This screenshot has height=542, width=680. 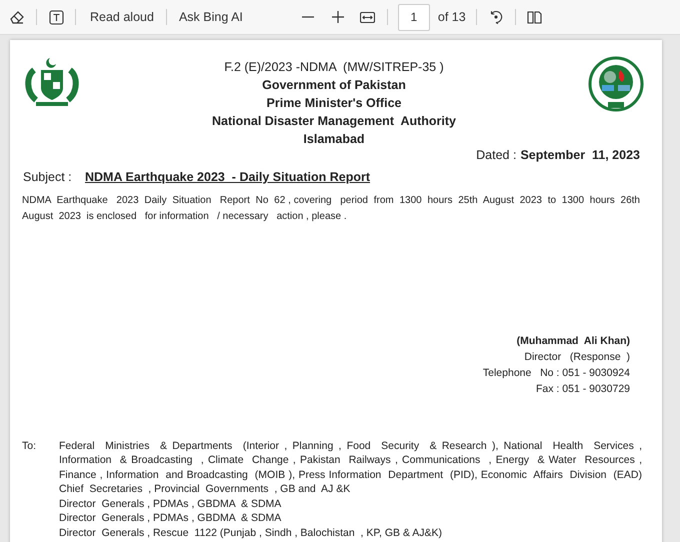 I want to click on heading-line: Islamabad, so click(x=334, y=139).